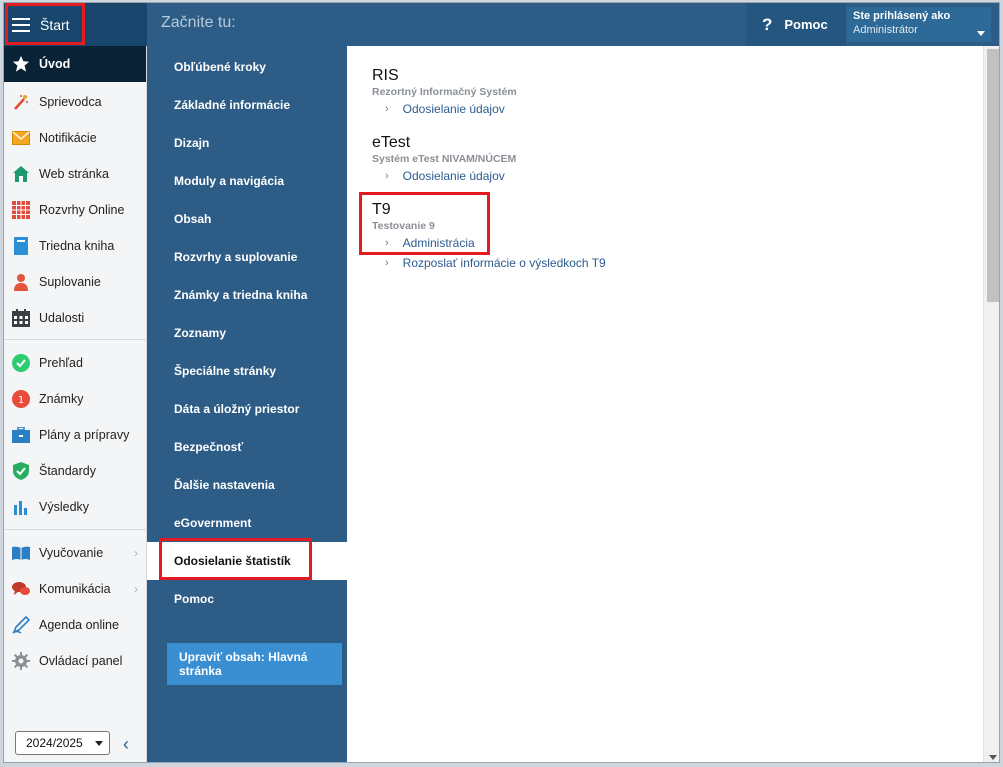 The height and width of the screenshot is (767, 1003). I want to click on sidebar-item-label: Web stránka, so click(74, 174).